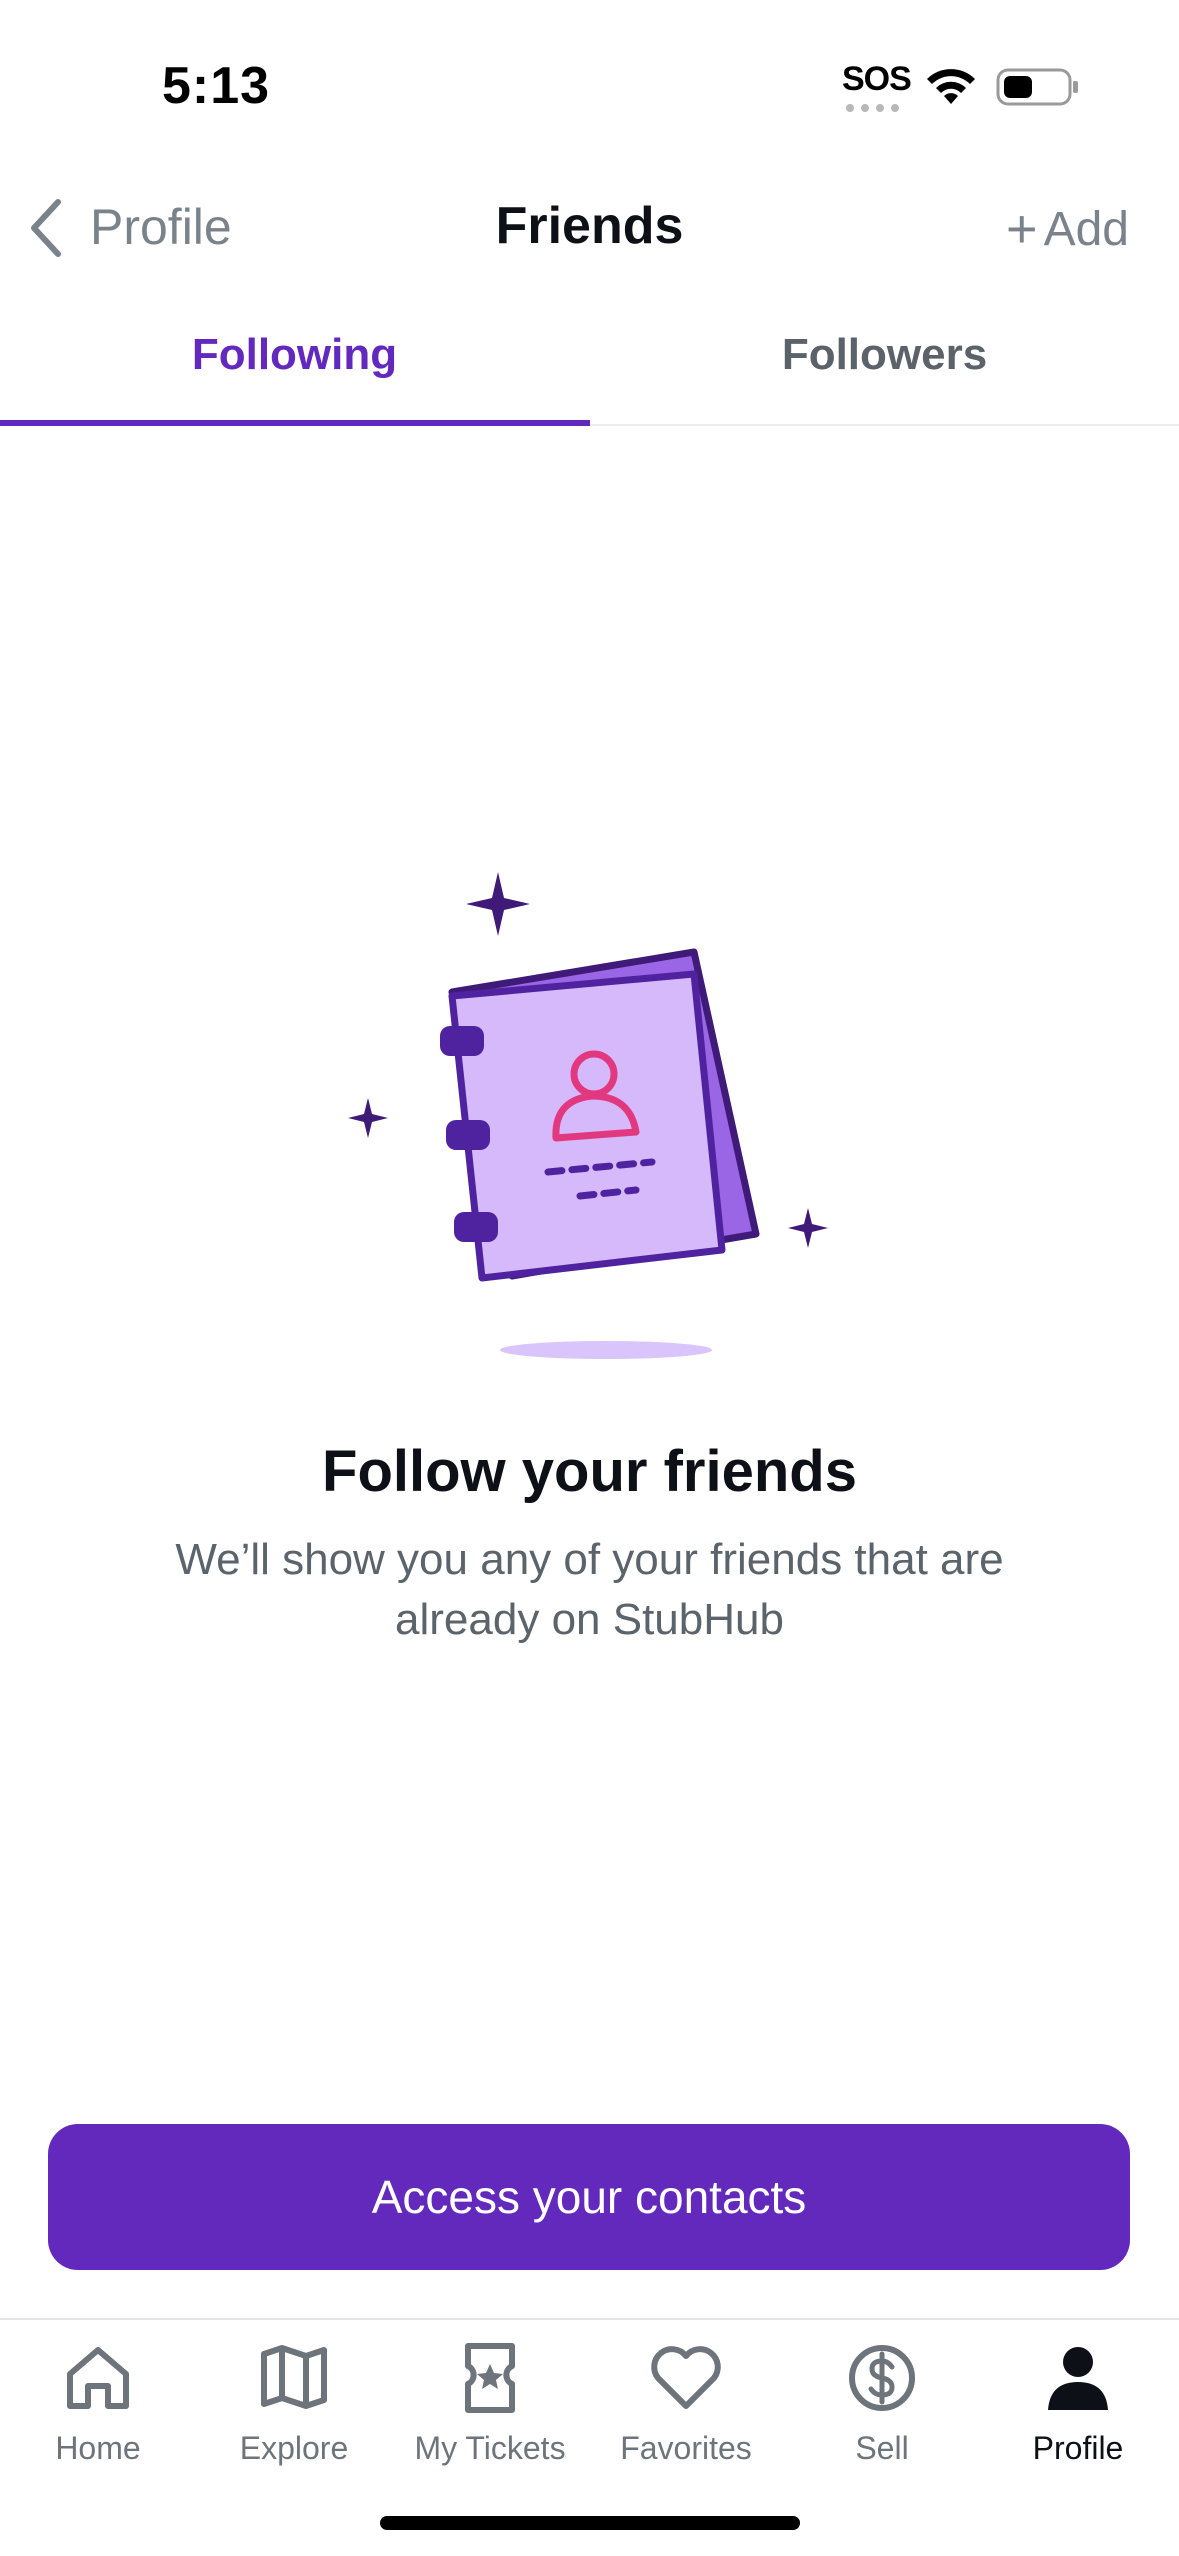 The width and height of the screenshot is (1179, 2556). Describe the element at coordinates (294, 2448) in the screenshot. I see `tabbar-label: Explore` at that location.